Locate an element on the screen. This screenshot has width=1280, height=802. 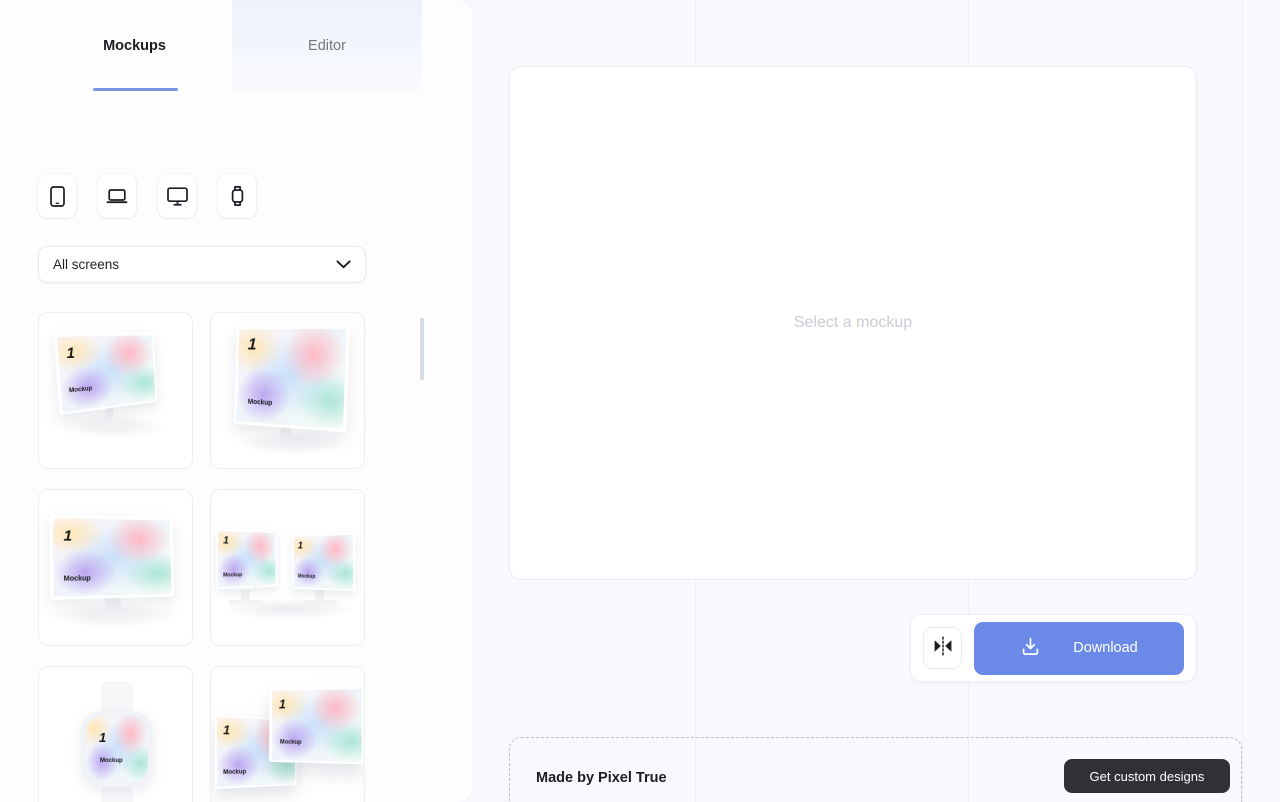
tab-editor: Editor is located at coordinates (327, 46).